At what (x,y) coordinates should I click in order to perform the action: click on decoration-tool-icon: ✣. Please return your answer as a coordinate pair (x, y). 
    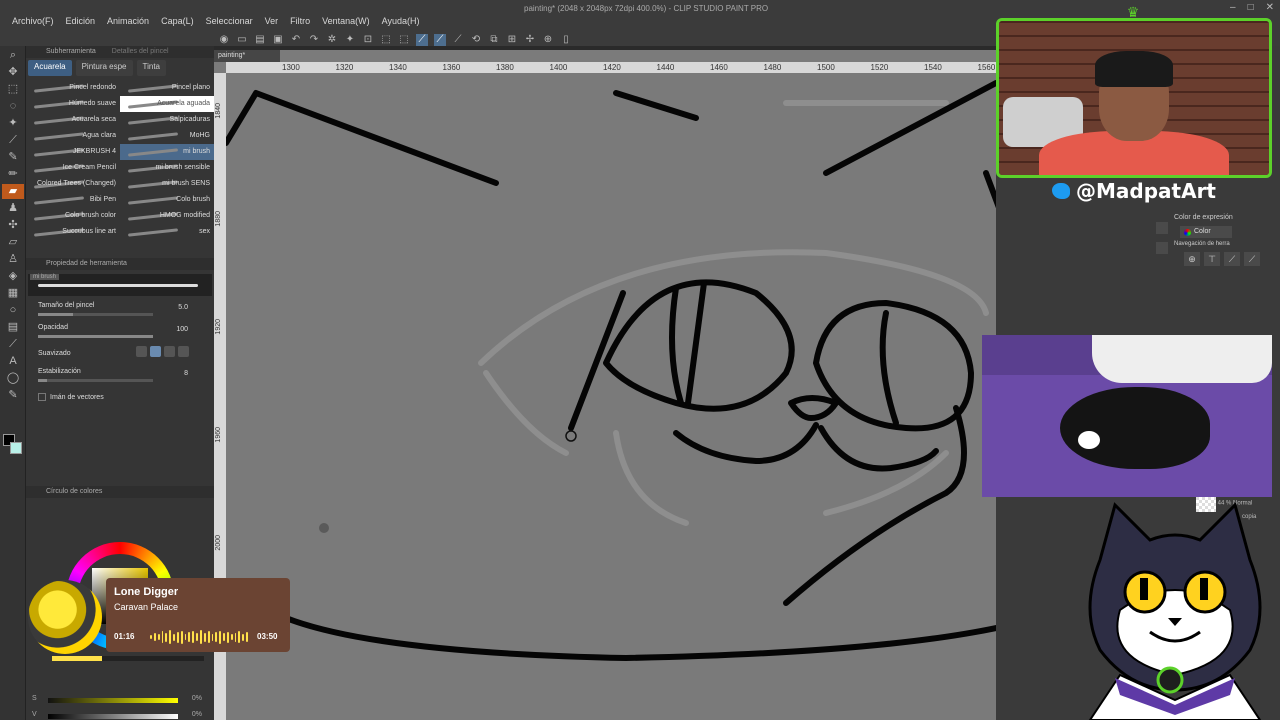
    Looking at the image, I should click on (13, 225).